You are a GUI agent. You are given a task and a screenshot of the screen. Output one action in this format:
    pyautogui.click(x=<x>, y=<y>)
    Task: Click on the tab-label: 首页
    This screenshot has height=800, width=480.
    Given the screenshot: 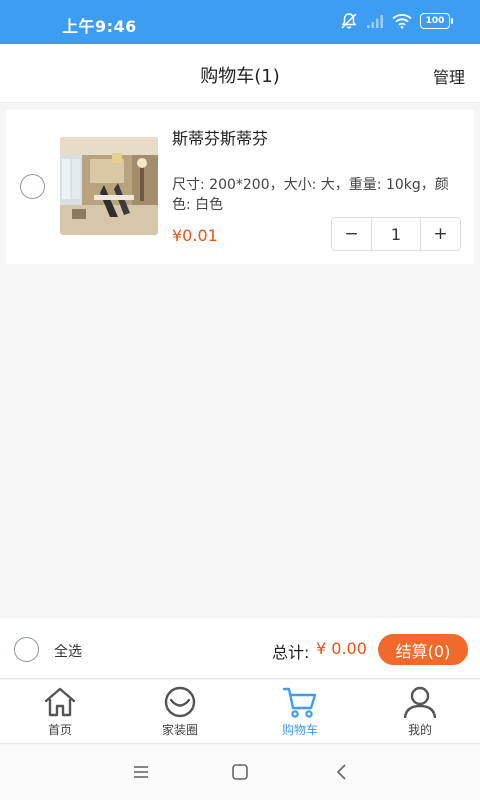 What is the action you would take?
    pyautogui.click(x=59, y=730)
    